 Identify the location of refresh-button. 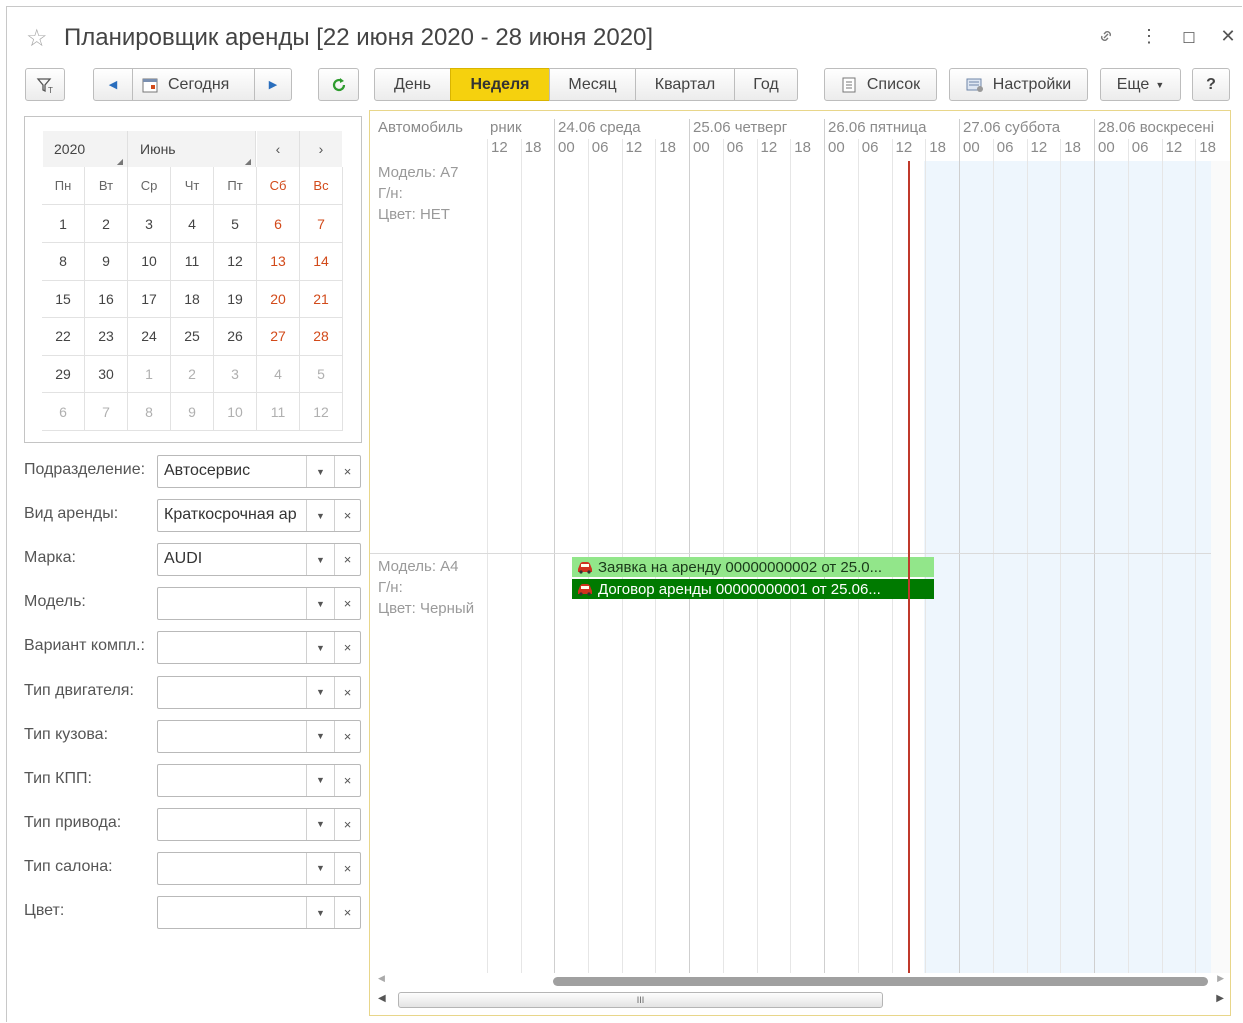
(338, 84).